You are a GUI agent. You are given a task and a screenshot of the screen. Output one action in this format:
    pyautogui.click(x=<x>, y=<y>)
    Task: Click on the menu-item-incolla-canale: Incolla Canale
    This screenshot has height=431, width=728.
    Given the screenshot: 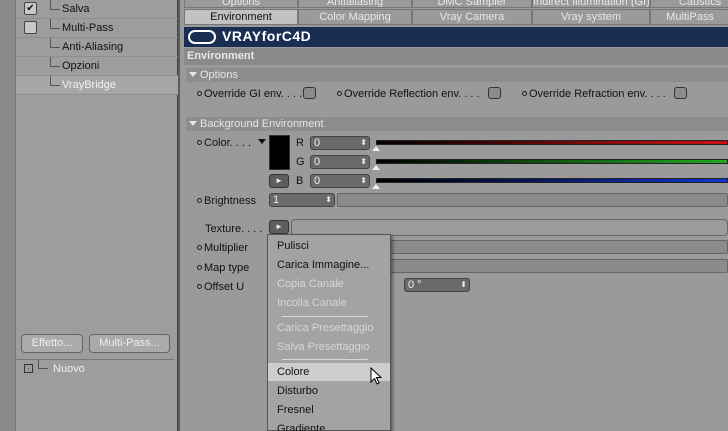 What is the action you would take?
    pyautogui.click(x=329, y=303)
    